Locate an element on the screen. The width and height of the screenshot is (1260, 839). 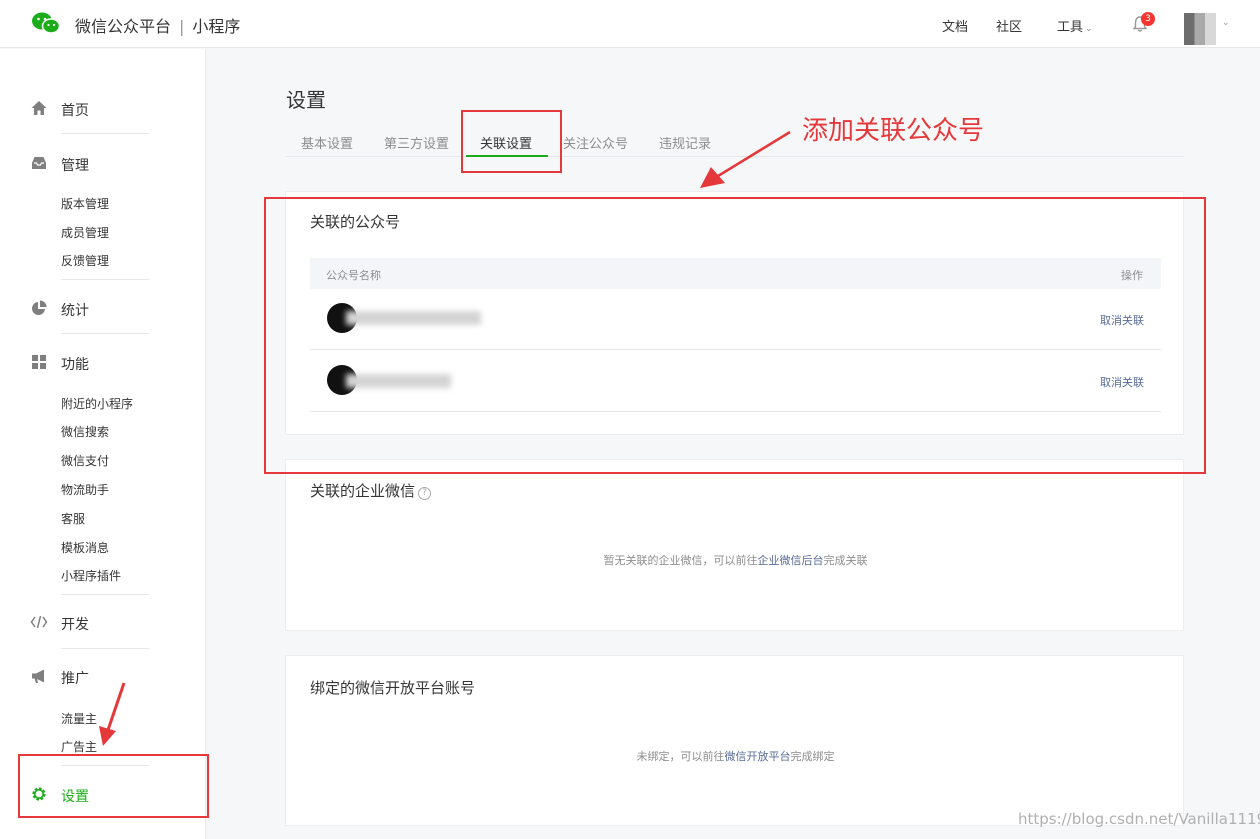
watermark: https://blog.csdn.net/Vanilla1119 is located at coordinates (1139, 819).